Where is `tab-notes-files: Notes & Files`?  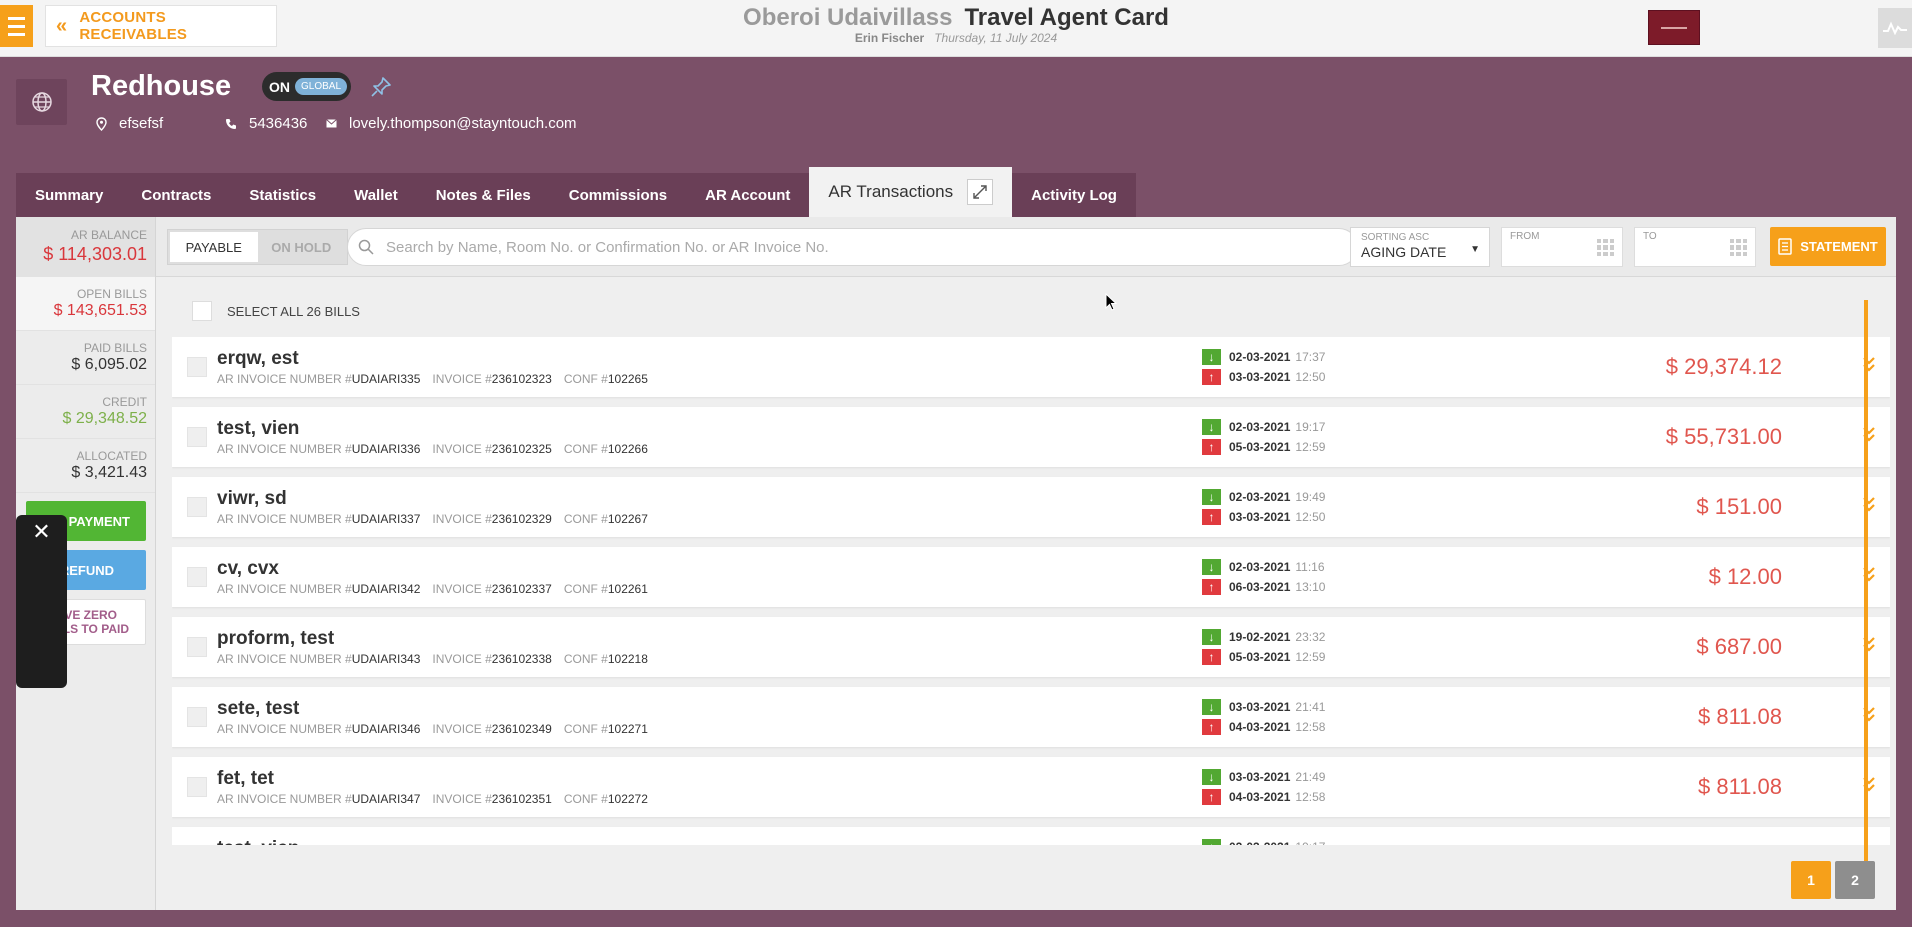
tab-notes-files: Notes & Files is located at coordinates (483, 195).